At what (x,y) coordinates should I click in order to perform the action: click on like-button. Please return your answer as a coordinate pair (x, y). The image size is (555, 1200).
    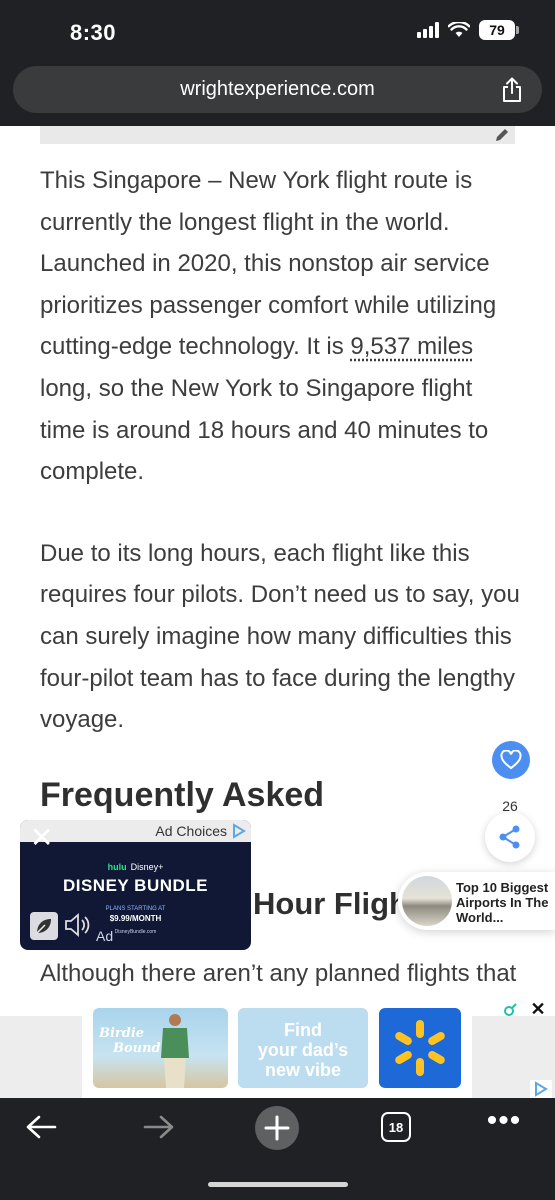
    Looking at the image, I should click on (511, 760).